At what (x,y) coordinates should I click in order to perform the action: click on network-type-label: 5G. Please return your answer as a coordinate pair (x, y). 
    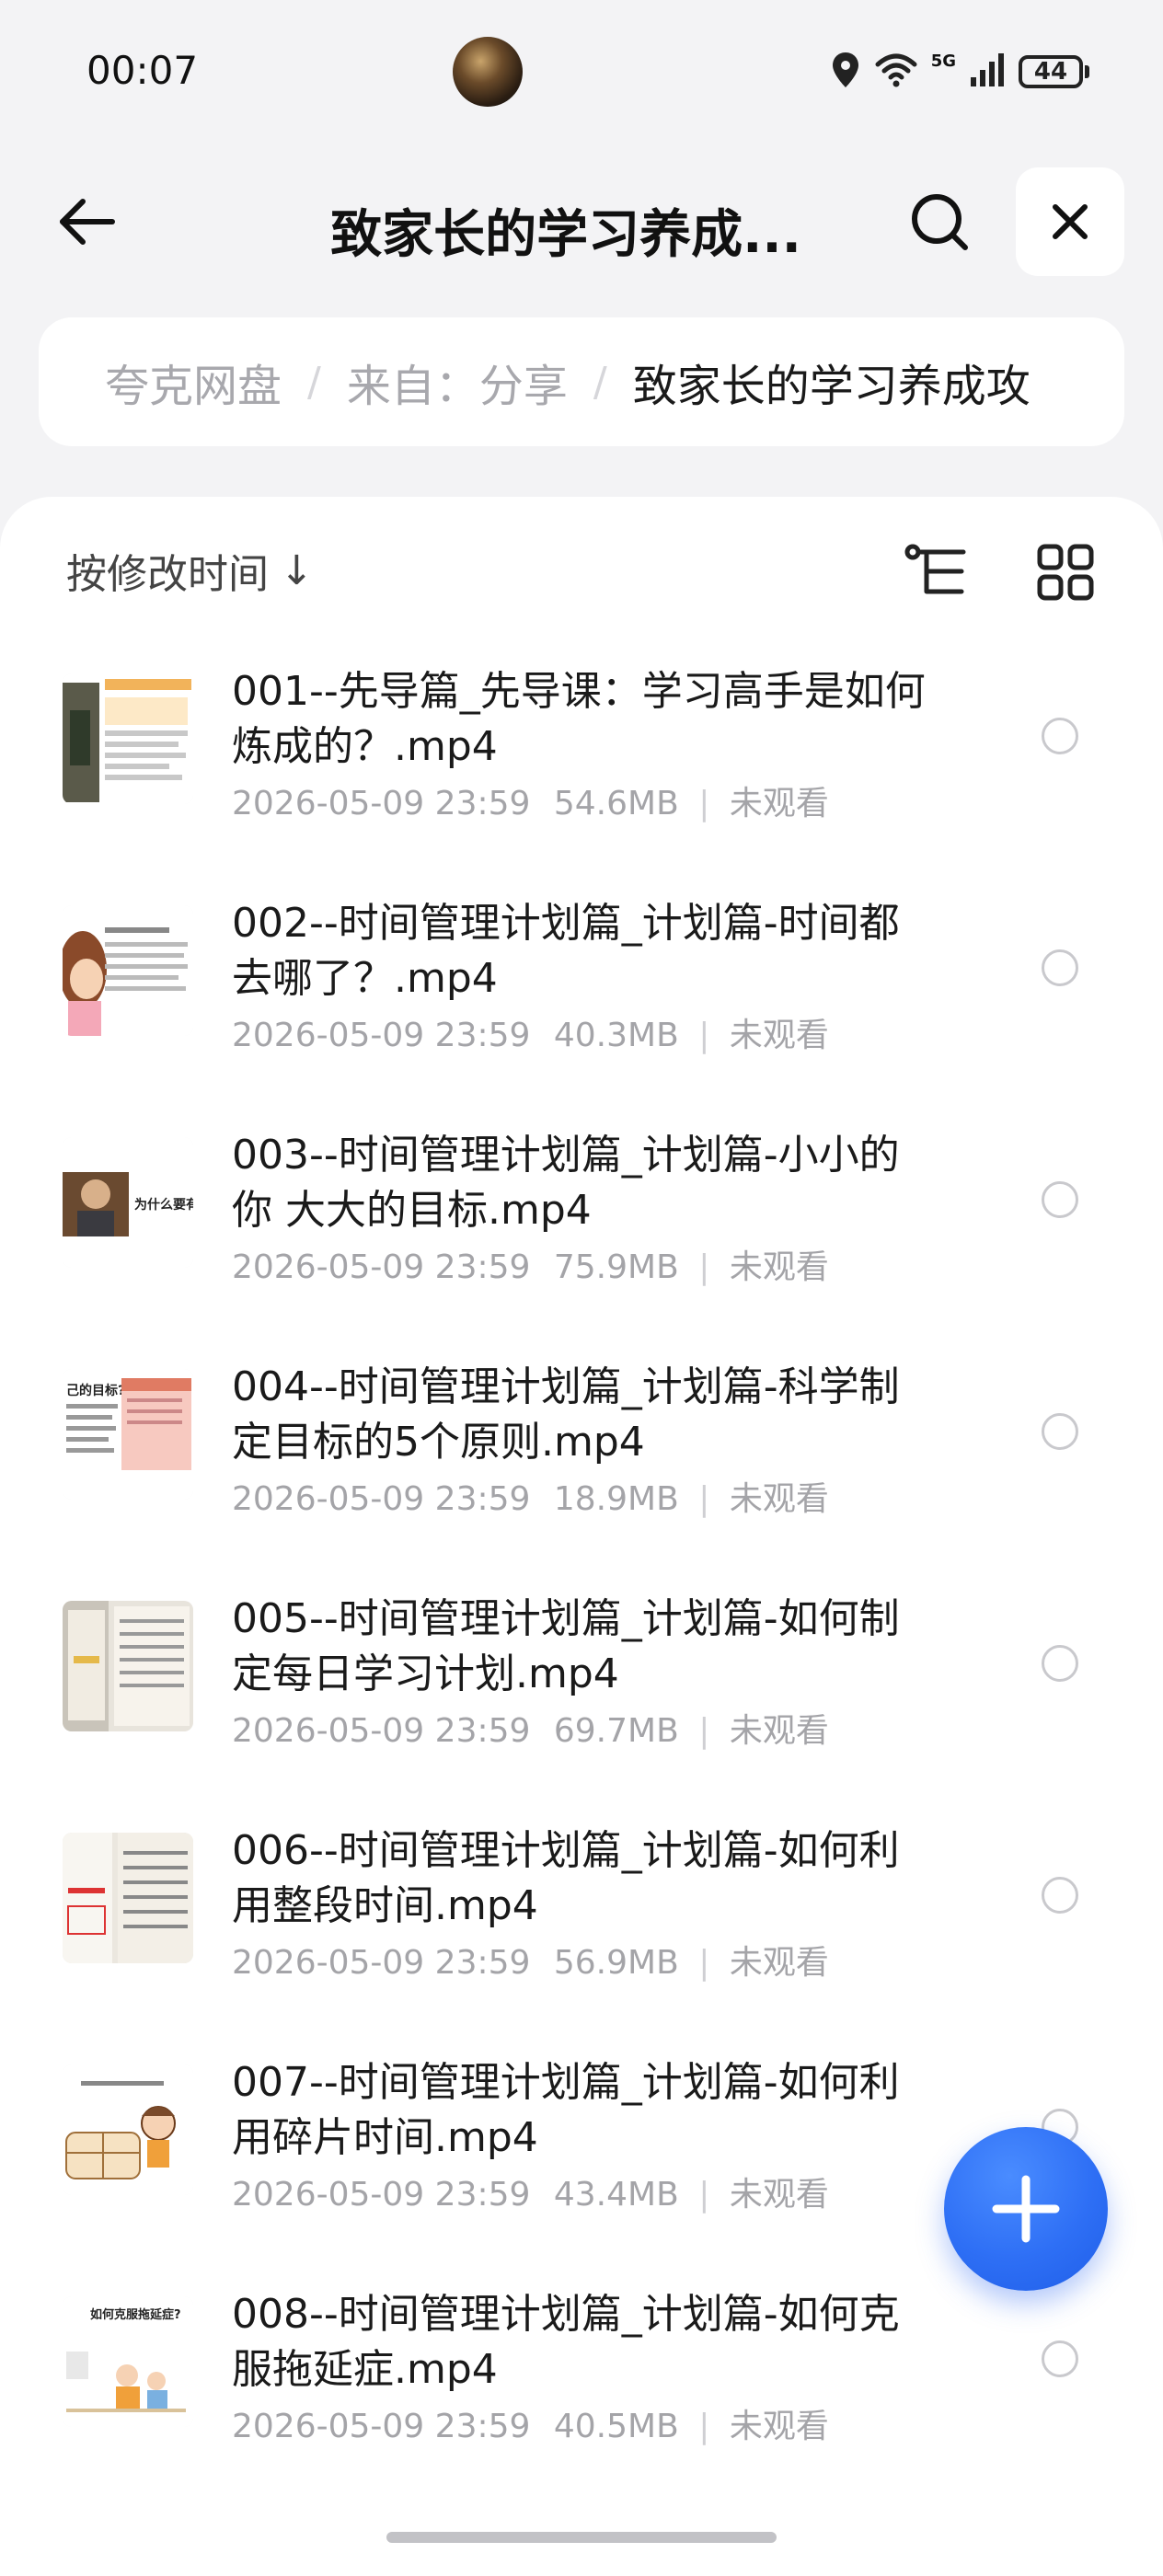
    Looking at the image, I should click on (943, 61).